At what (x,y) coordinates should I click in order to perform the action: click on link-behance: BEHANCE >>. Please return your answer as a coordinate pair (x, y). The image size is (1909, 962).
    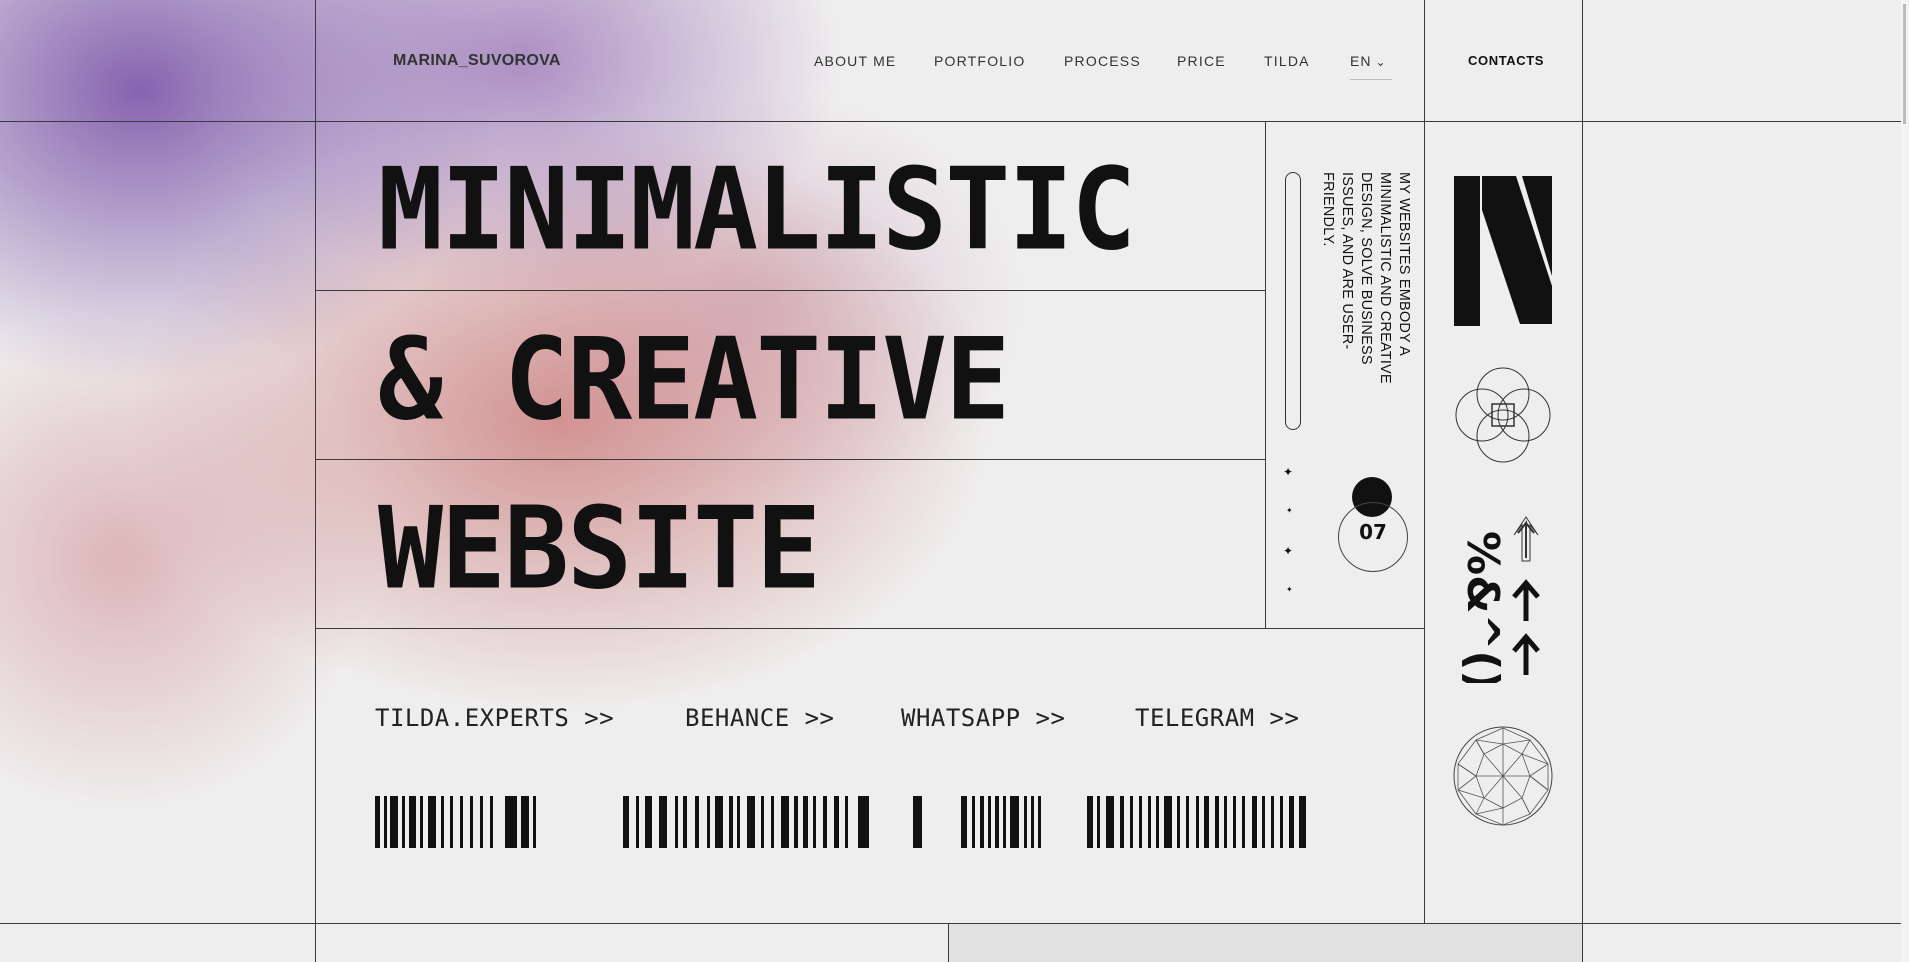
    Looking at the image, I should click on (760, 718).